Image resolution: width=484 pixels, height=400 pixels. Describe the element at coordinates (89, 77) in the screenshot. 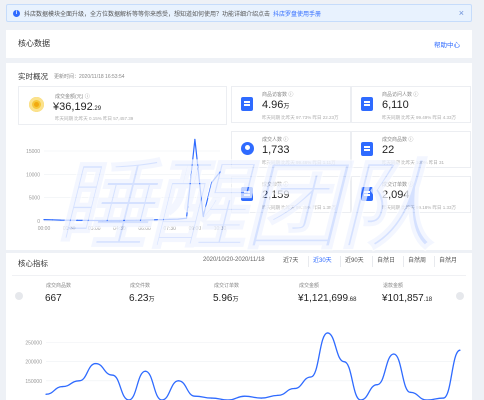

I see `realtime-updated: 更新时间：2020/11/18 16:53:54` at that location.